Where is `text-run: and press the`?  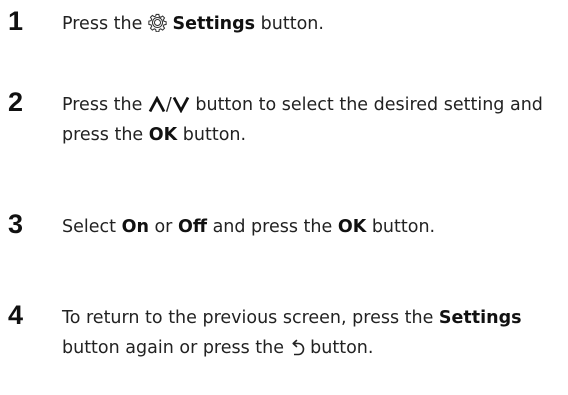 text-run: and press the is located at coordinates (272, 227).